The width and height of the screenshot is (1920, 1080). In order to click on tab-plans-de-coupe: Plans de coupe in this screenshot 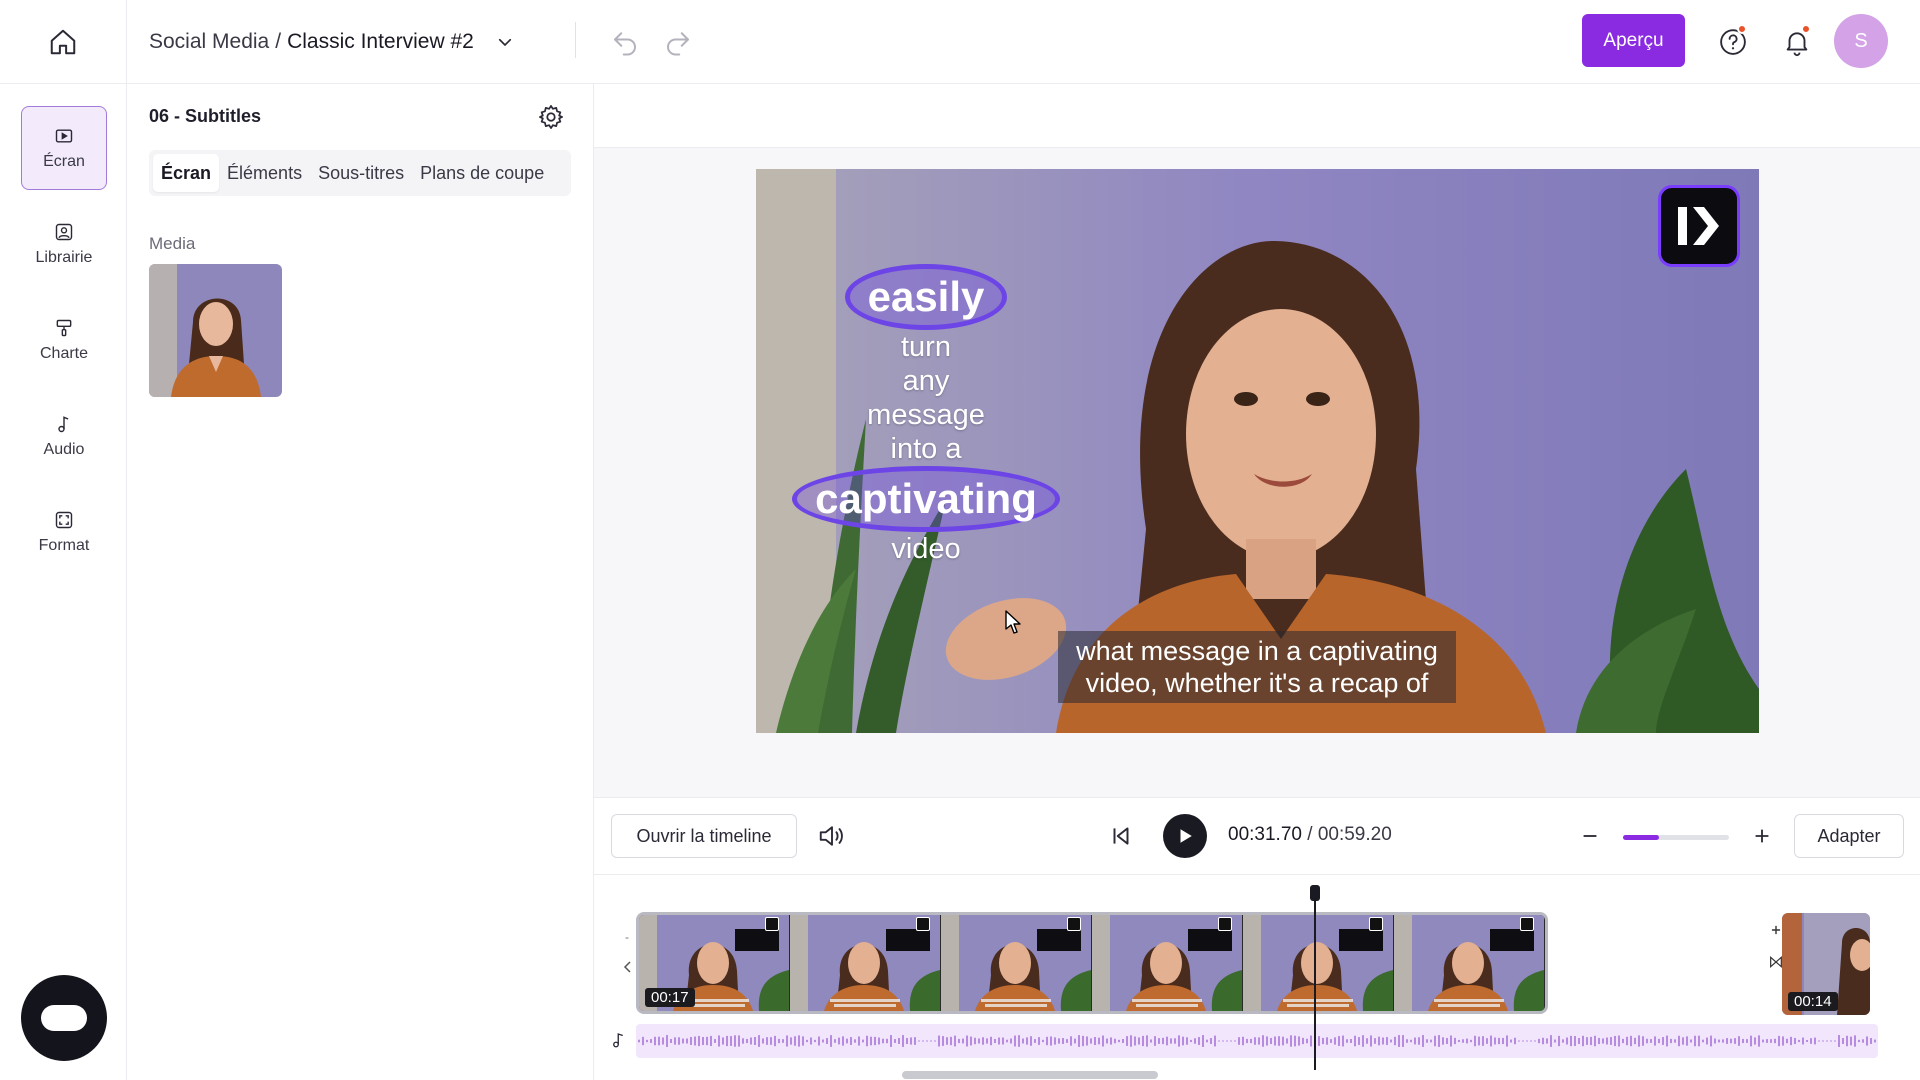, I will do `click(482, 173)`.